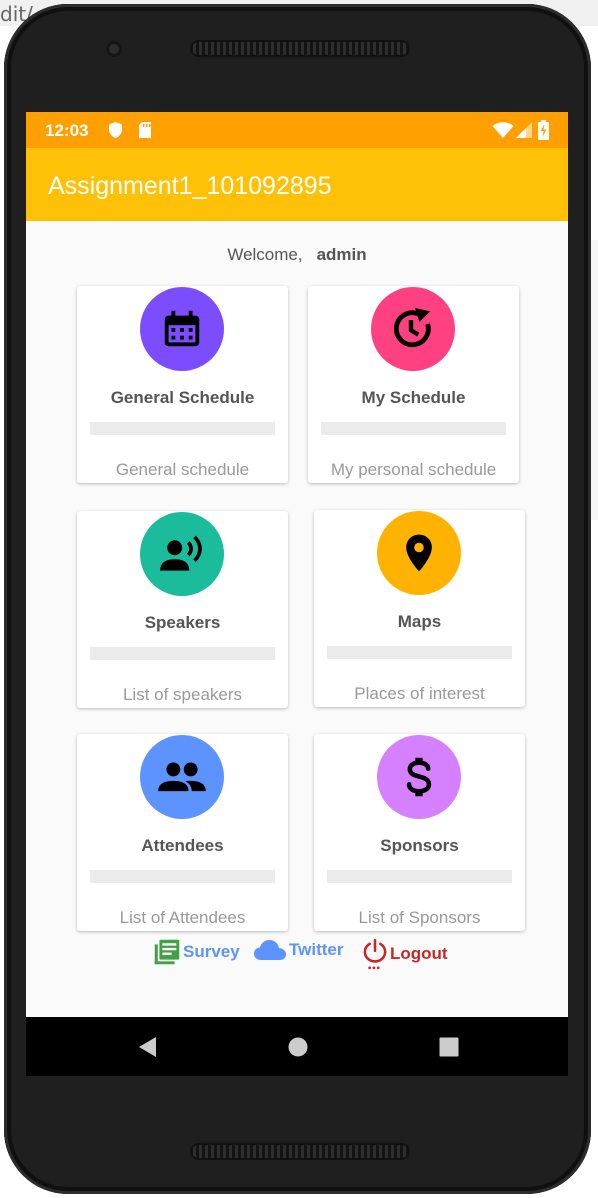 This screenshot has width=598, height=1198. What do you see at coordinates (413, 384) in the screenshot?
I see `card-my-schedule: My Schedule My personal schedule` at bounding box center [413, 384].